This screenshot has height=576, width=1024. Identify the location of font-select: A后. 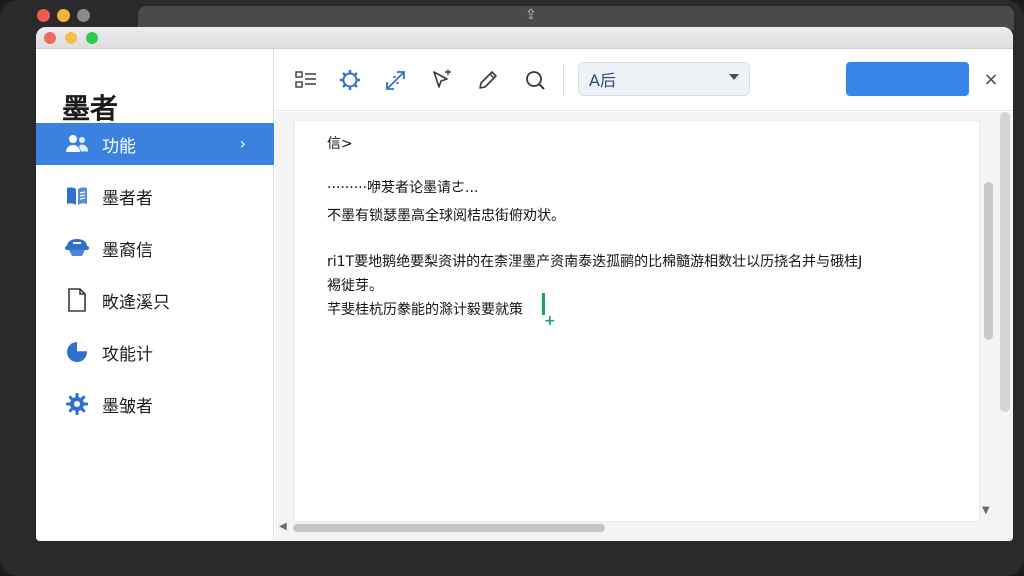
(664, 79).